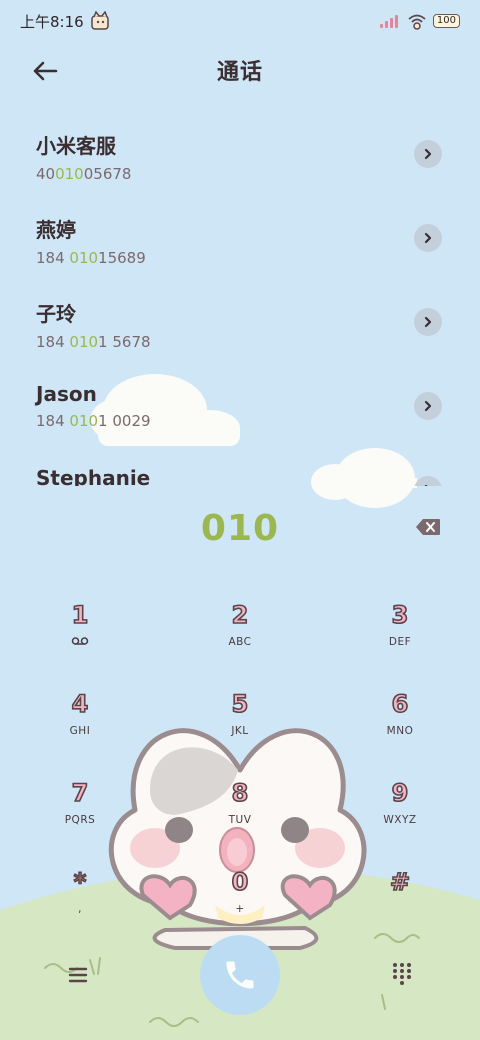  I want to click on key-digit: 8, so click(240, 793).